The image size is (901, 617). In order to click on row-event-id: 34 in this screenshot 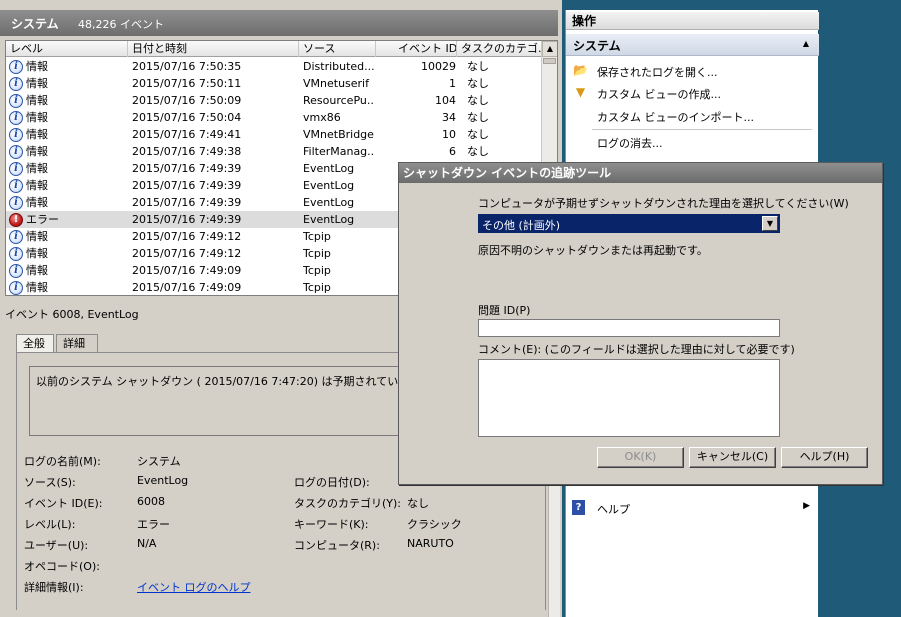, I will do `click(449, 117)`.